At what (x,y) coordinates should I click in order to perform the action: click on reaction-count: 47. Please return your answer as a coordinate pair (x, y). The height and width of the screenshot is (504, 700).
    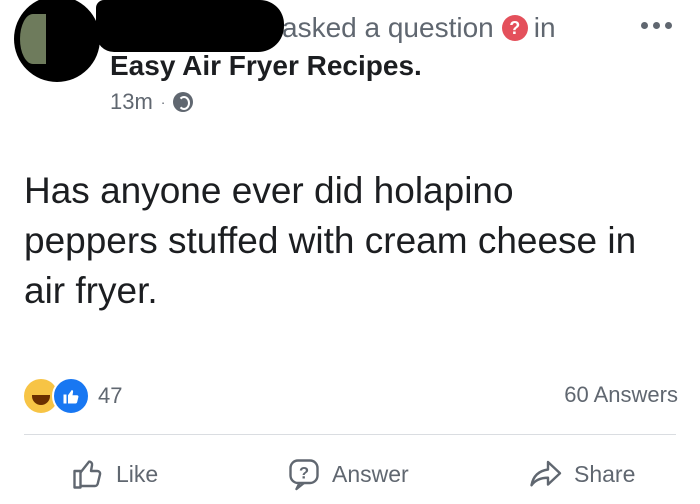
    Looking at the image, I should click on (110, 395).